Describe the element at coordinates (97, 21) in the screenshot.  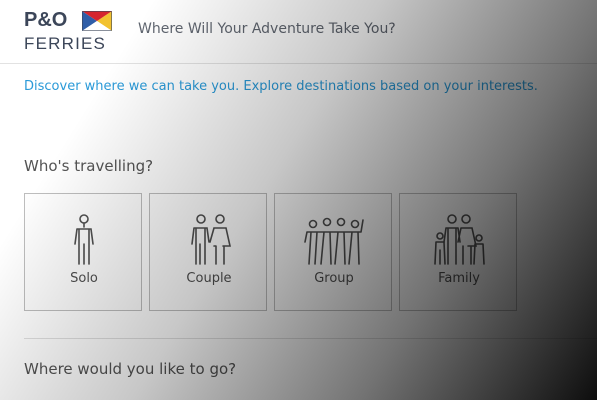
I see `flag-icon` at that location.